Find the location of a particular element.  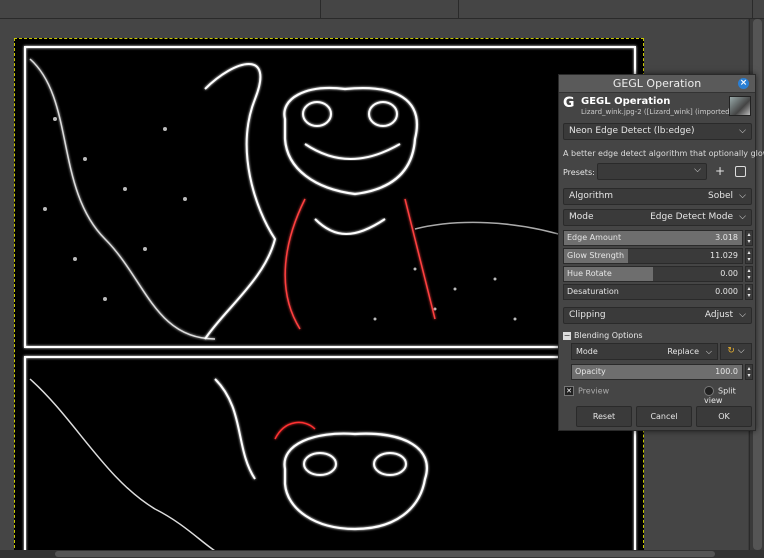

composite-mode-icon: ↻ is located at coordinates (731, 351).